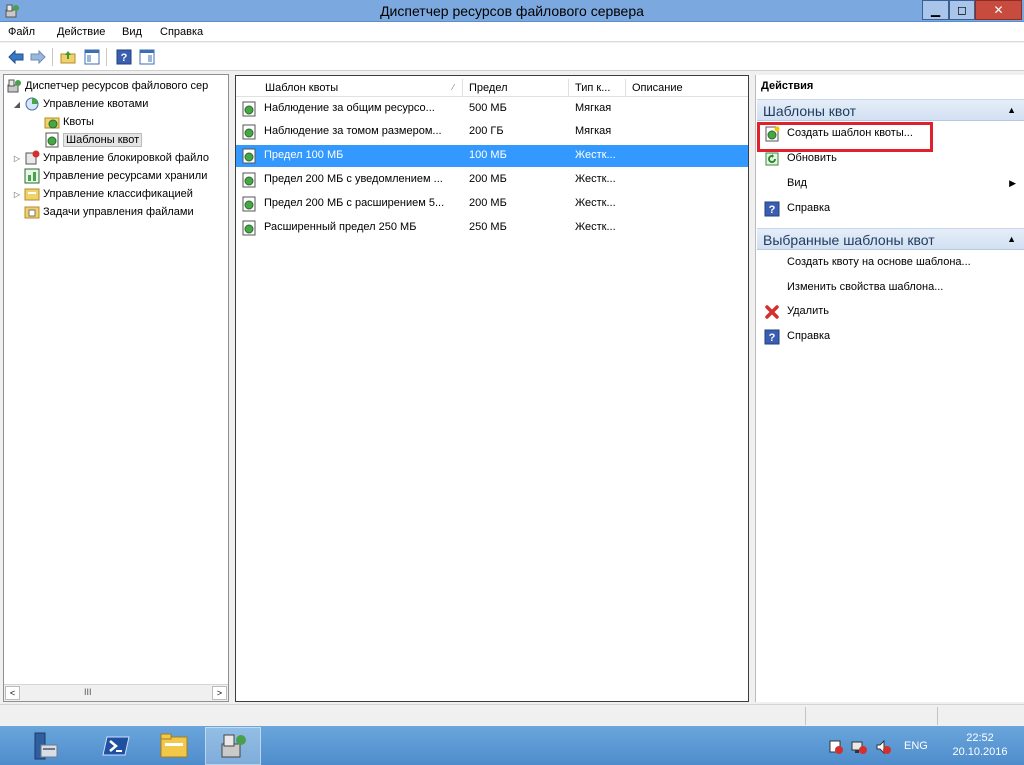 The image size is (1024, 765). Describe the element at coordinates (890, 239) in the screenshot. I see `actions-section-selected-templates: Выбранные шаблоны квот ▲` at that location.